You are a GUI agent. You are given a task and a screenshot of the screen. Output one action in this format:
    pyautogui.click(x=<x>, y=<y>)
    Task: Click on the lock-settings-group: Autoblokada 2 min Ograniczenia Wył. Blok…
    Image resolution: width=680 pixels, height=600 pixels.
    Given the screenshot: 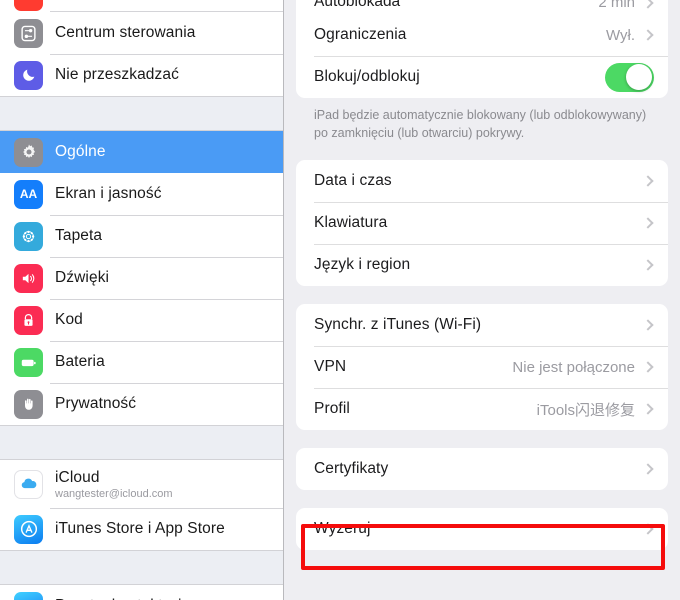 What is the action you would take?
    pyautogui.click(x=482, y=49)
    